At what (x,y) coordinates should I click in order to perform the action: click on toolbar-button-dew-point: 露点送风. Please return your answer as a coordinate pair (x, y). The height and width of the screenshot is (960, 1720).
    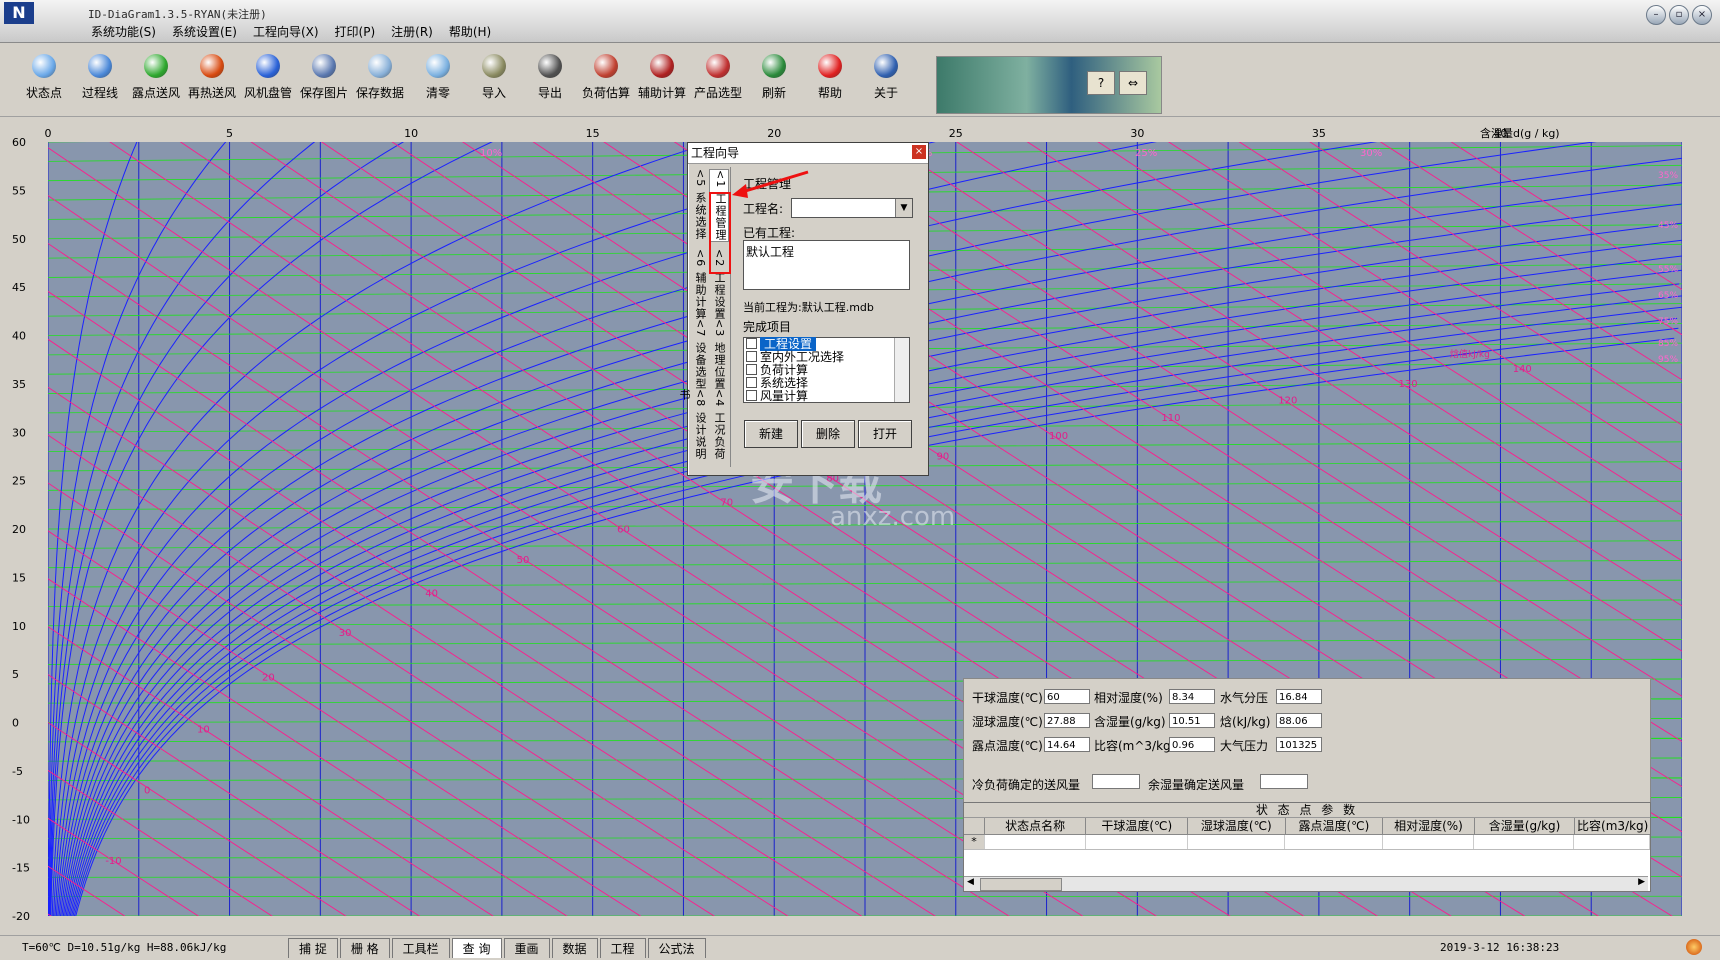
    Looking at the image, I should click on (156, 77).